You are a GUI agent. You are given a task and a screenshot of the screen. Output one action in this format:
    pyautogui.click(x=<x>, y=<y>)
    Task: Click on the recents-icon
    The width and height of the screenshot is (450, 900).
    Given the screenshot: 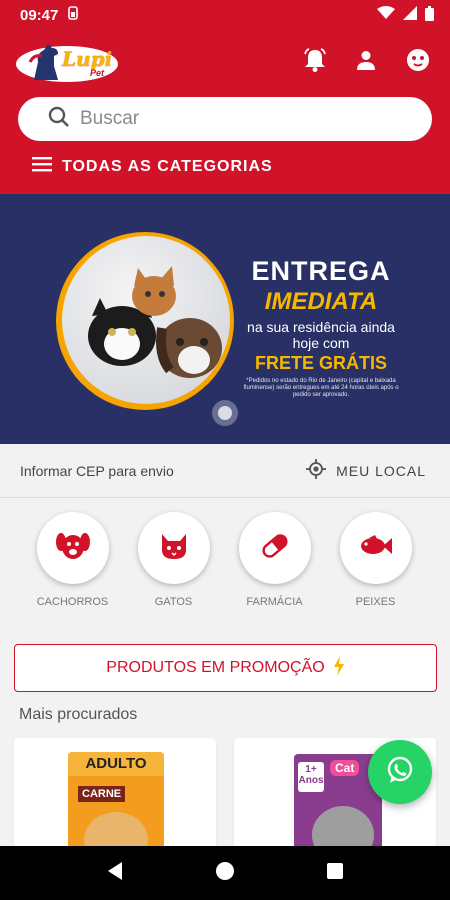 What is the action you would take?
    pyautogui.click(x=335, y=873)
    